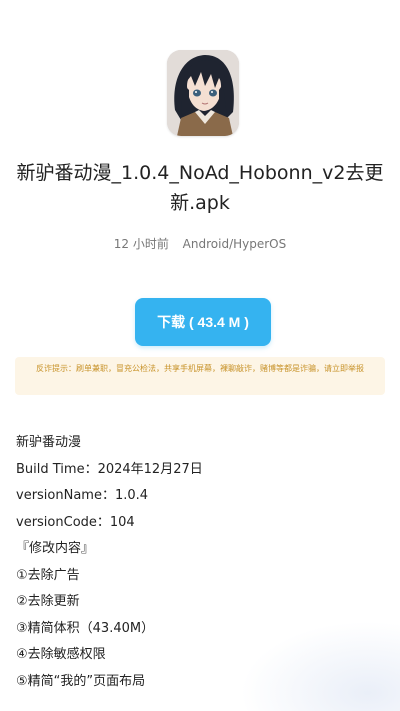  Describe the element at coordinates (85, 628) in the screenshot. I see `desc-change-item: ③精简体积（43.40M）` at that location.